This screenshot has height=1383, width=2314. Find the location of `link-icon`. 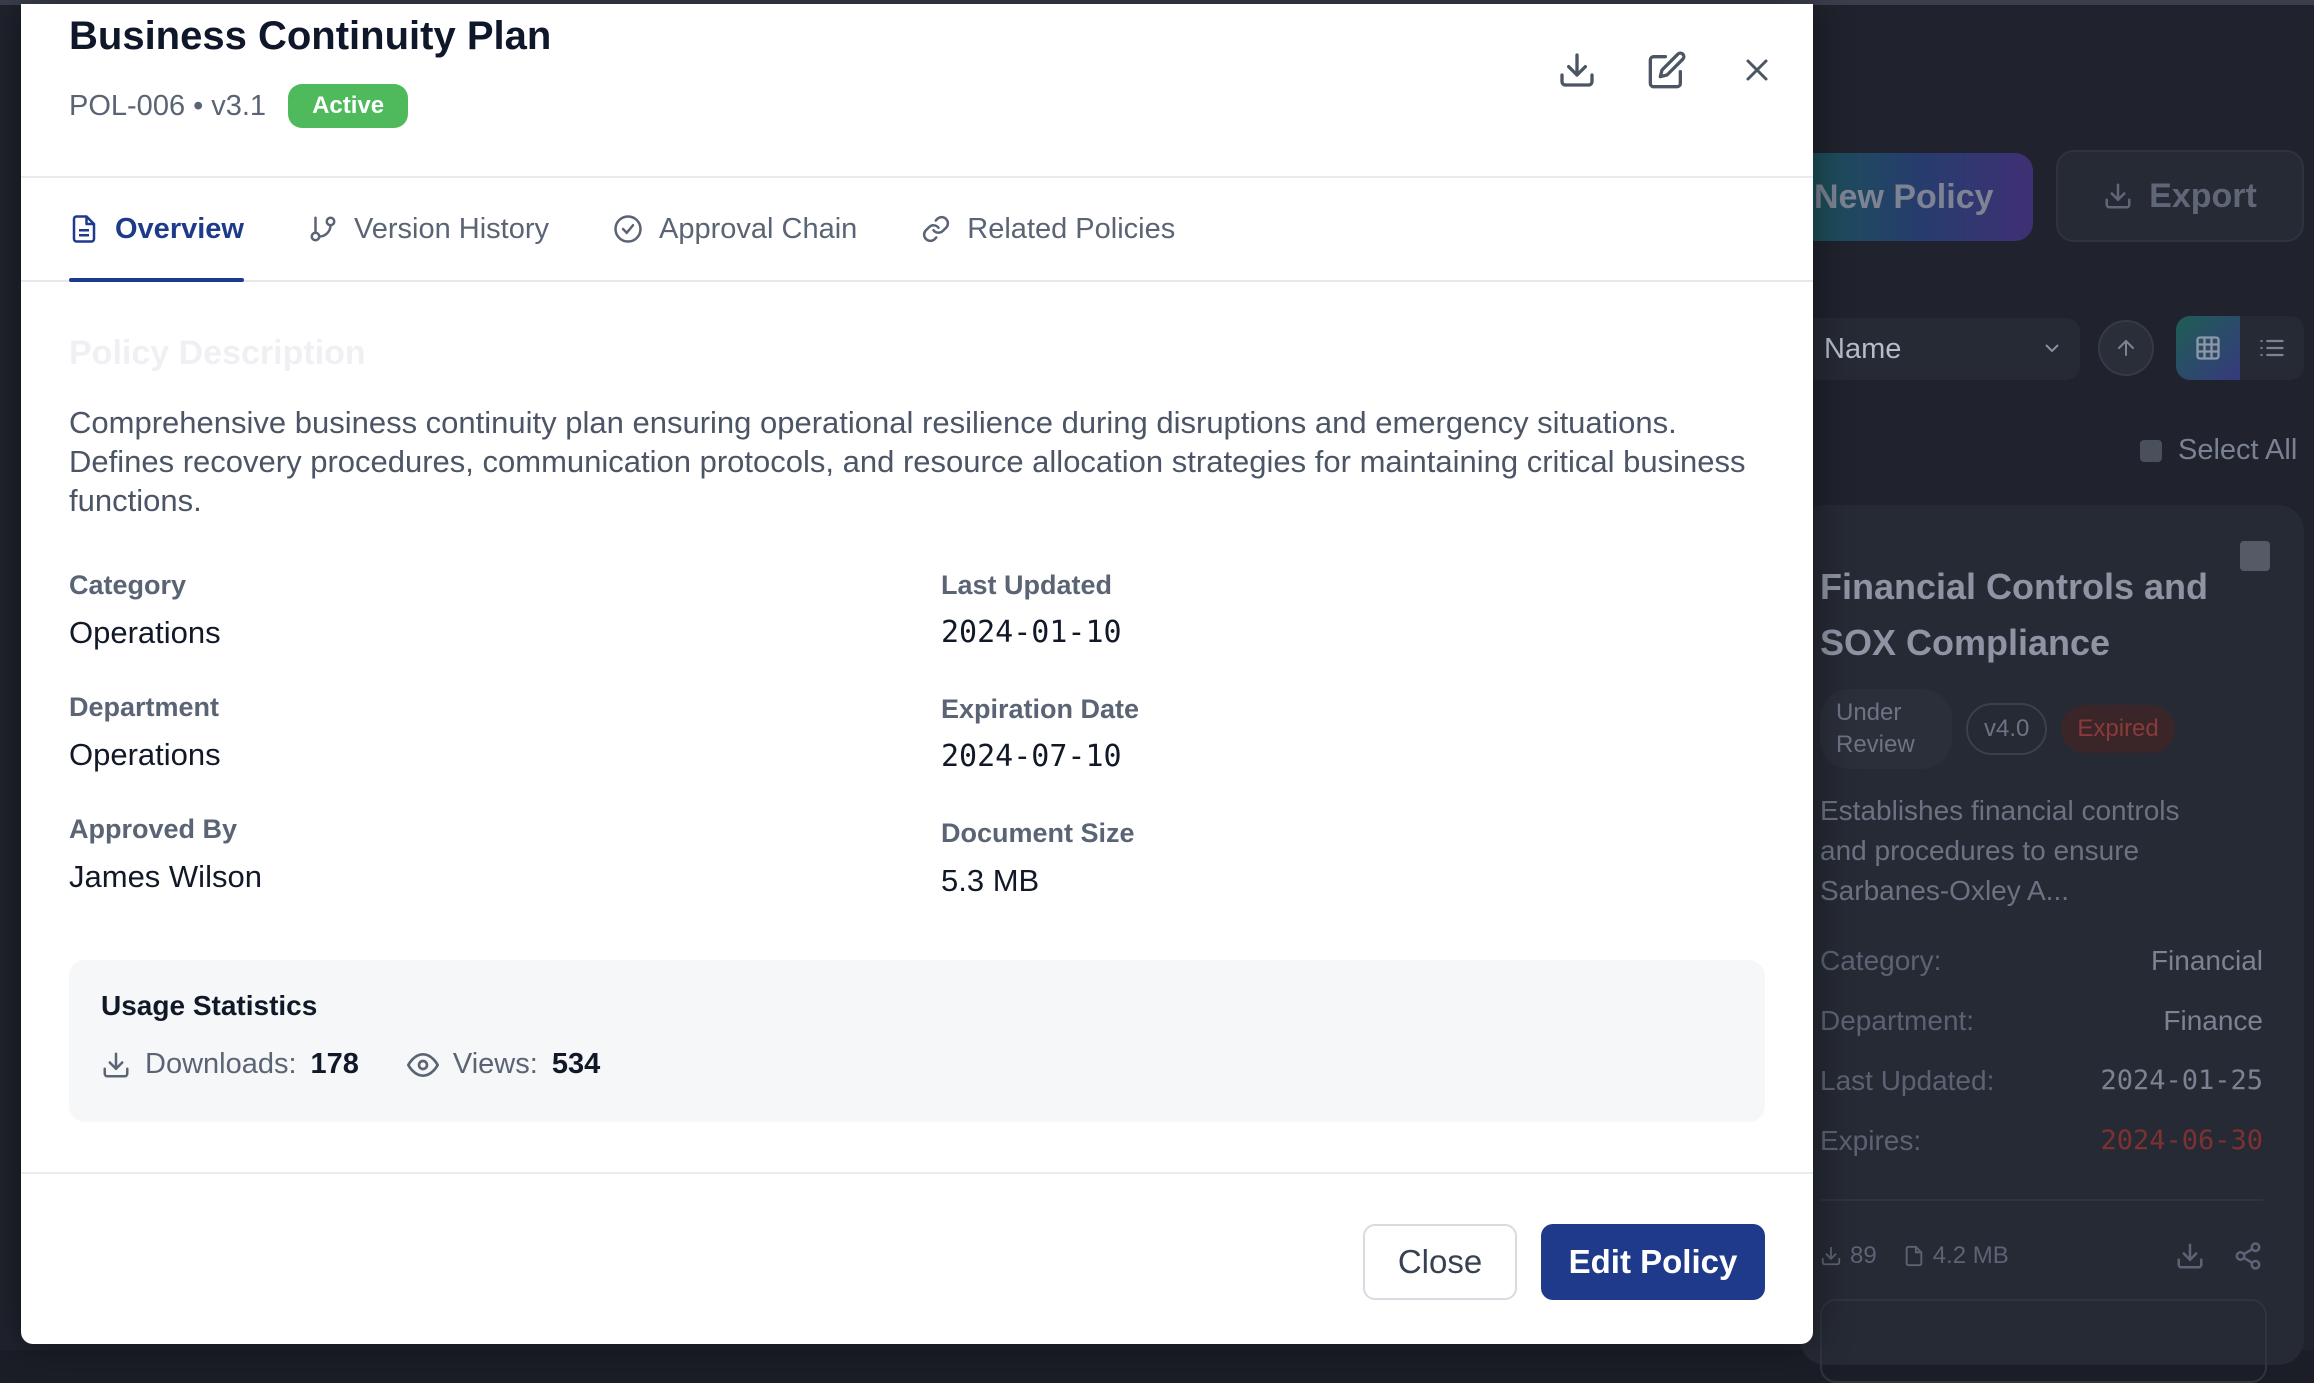

link-icon is located at coordinates (936, 229).